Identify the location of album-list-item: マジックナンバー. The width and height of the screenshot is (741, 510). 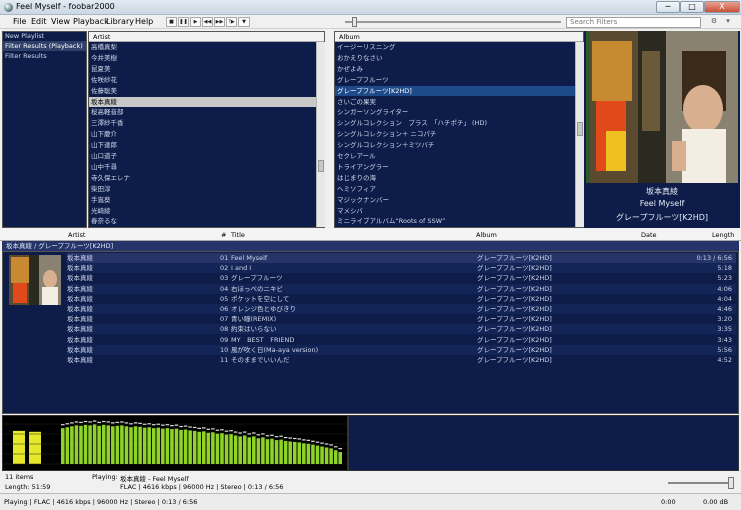
(455, 200).